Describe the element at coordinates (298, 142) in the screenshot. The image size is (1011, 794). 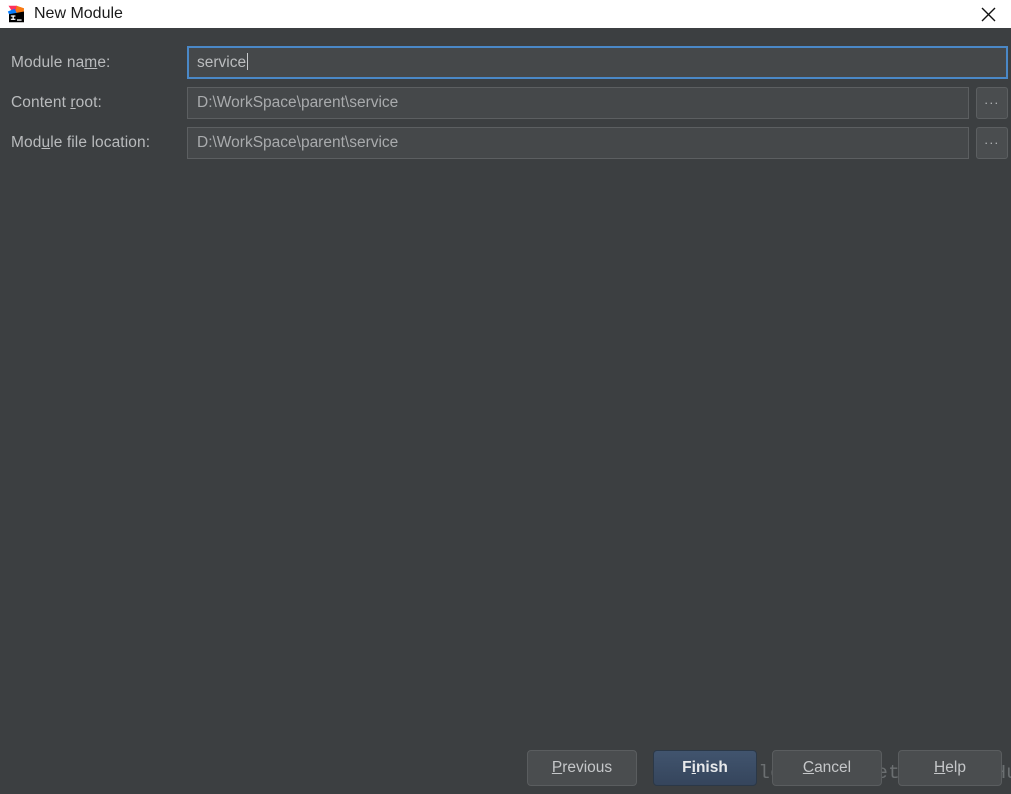
I see `module-file-location-value: D:\WorkSpace\parent\service` at that location.